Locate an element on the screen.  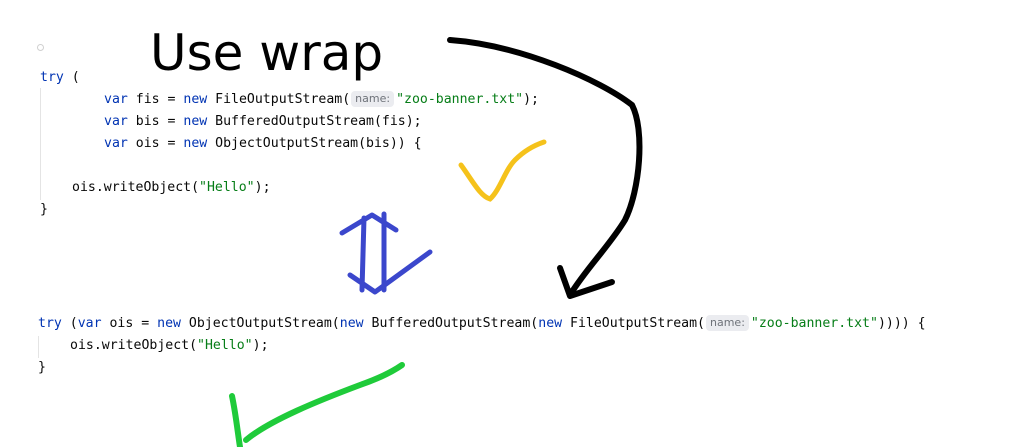
curved-arrow-icon is located at coordinates (545, 167).